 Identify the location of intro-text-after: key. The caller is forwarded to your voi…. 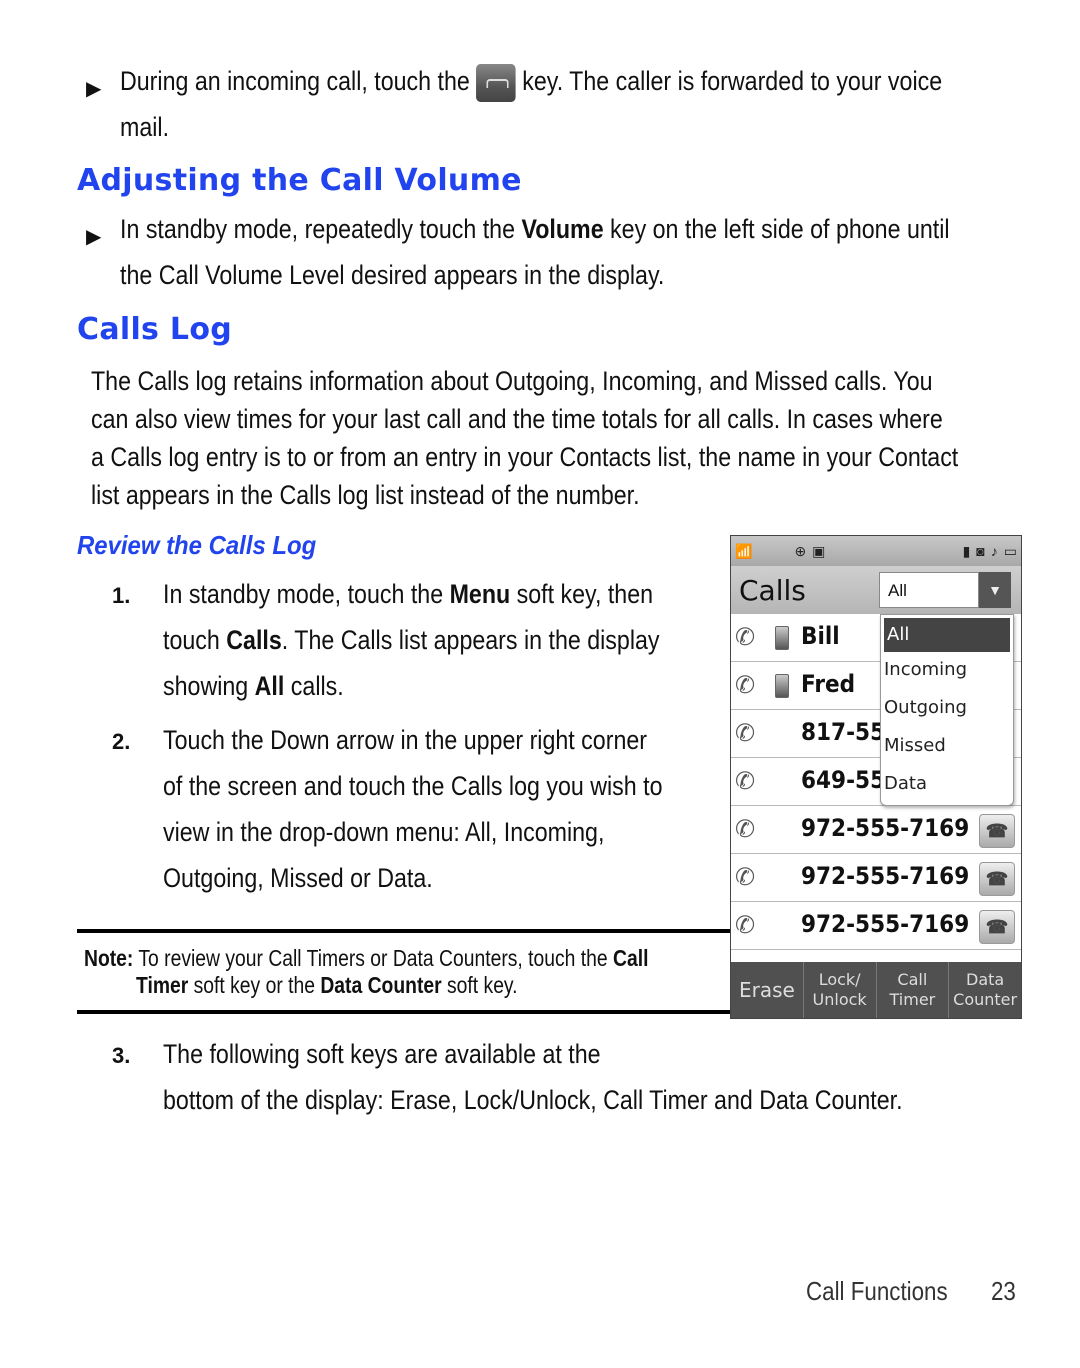
(732, 81).